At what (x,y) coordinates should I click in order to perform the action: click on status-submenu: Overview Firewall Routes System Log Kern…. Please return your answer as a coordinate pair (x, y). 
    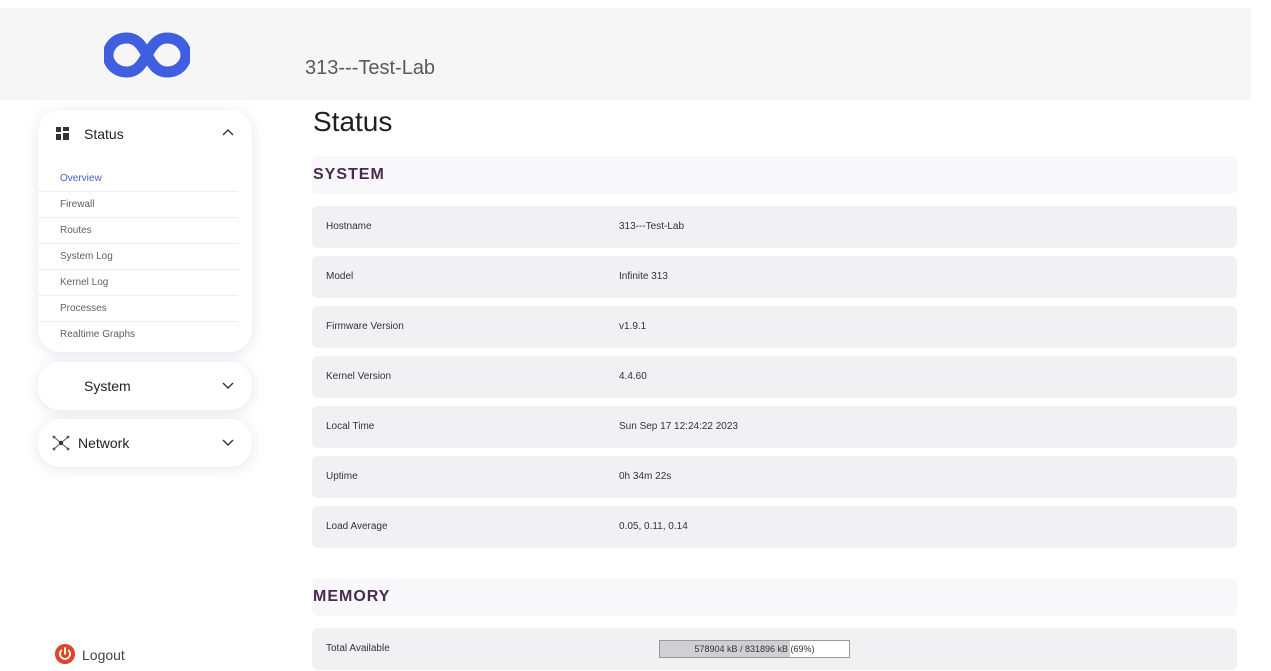
    Looking at the image, I should click on (138, 257).